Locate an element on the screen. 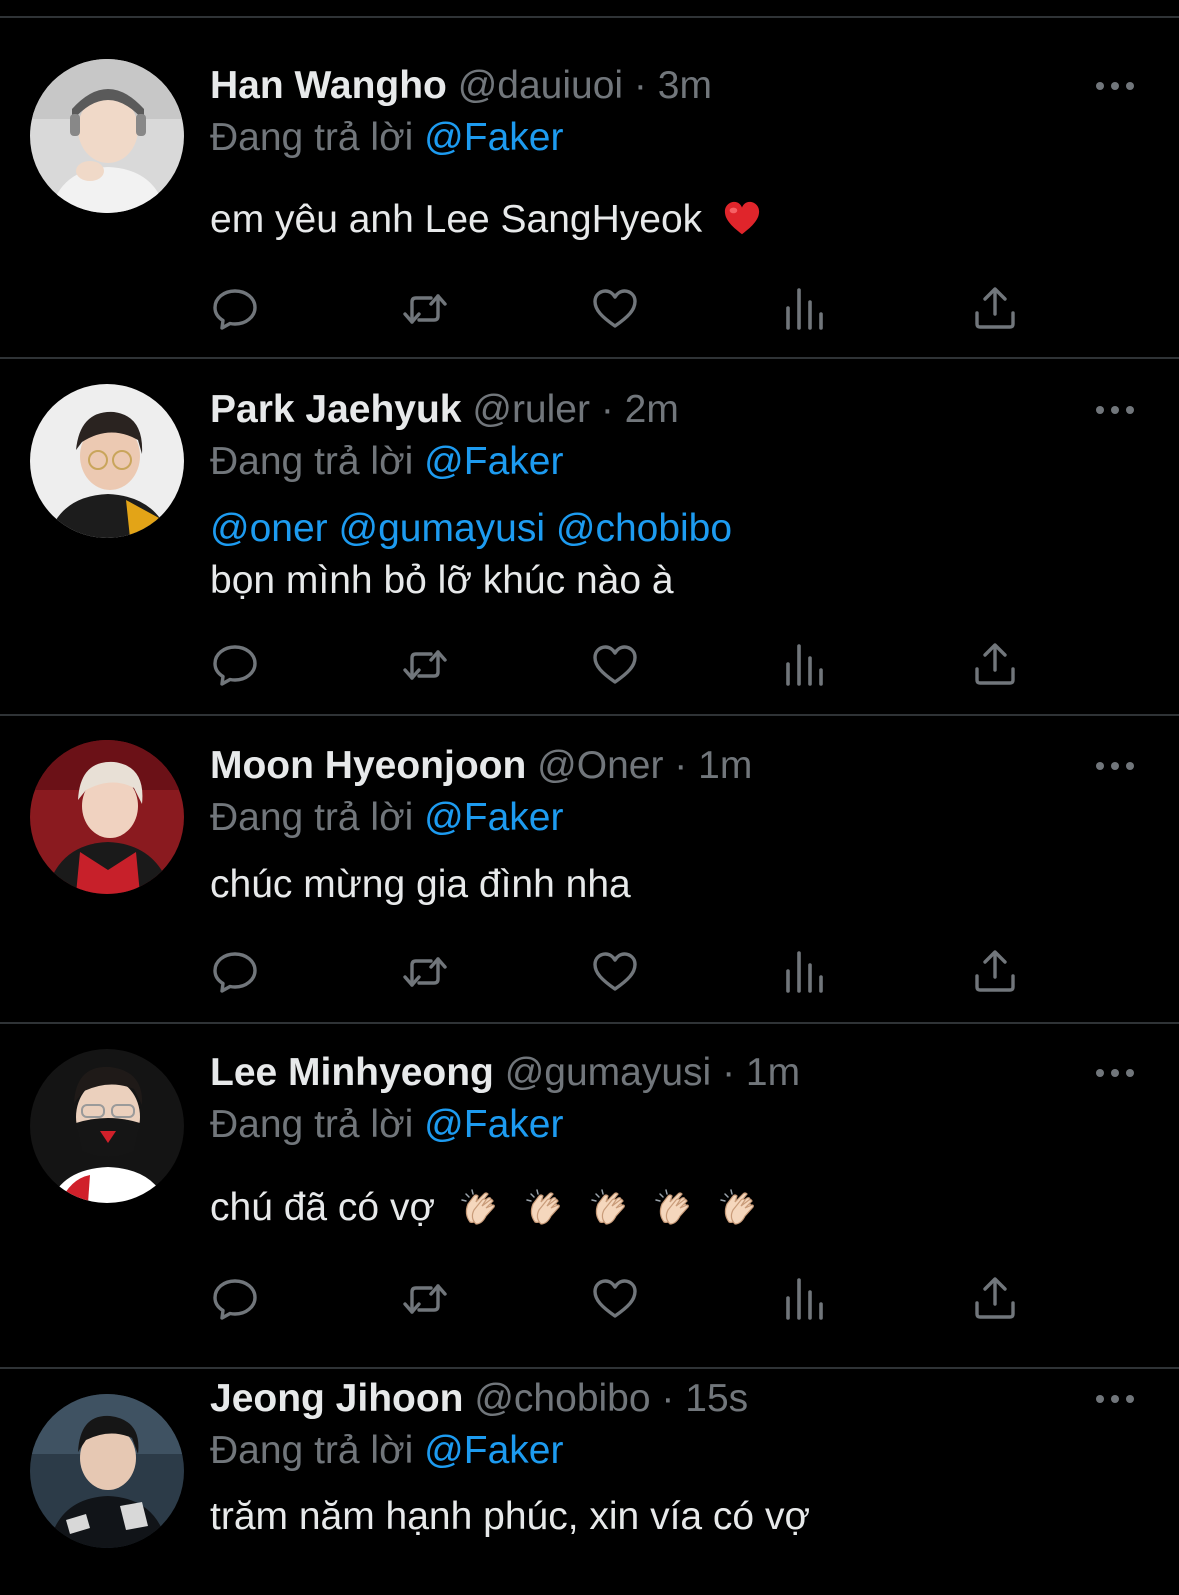 This screenshot has width=1179, height=1595. mention-list: @oner @gumayusi @chobibo is located at coordinates (471, 529).